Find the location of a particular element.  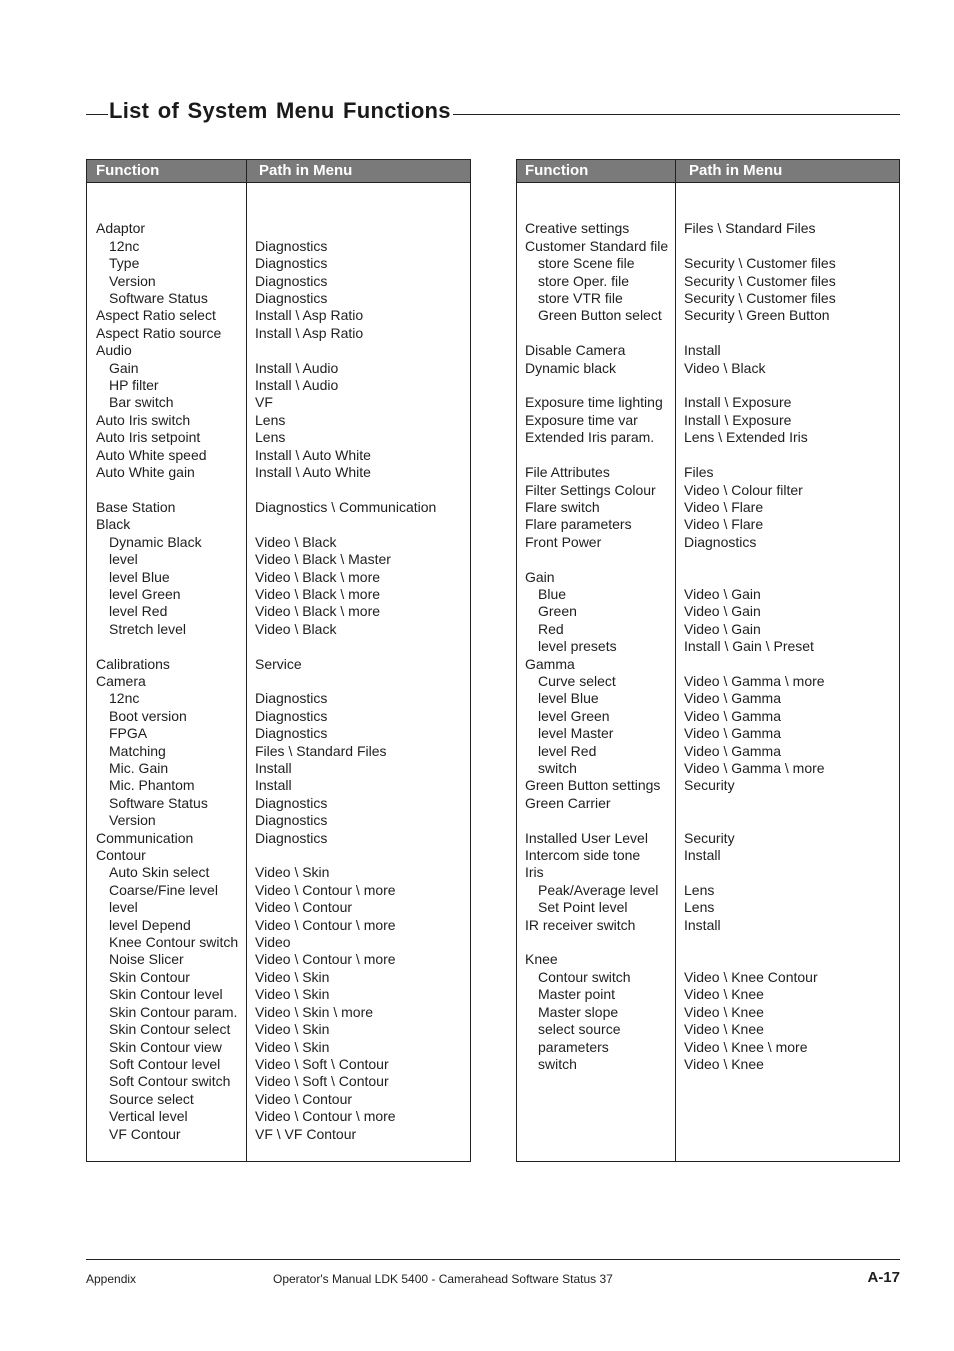

table-row: Calibrations Service is located at coordinates (278, 664).